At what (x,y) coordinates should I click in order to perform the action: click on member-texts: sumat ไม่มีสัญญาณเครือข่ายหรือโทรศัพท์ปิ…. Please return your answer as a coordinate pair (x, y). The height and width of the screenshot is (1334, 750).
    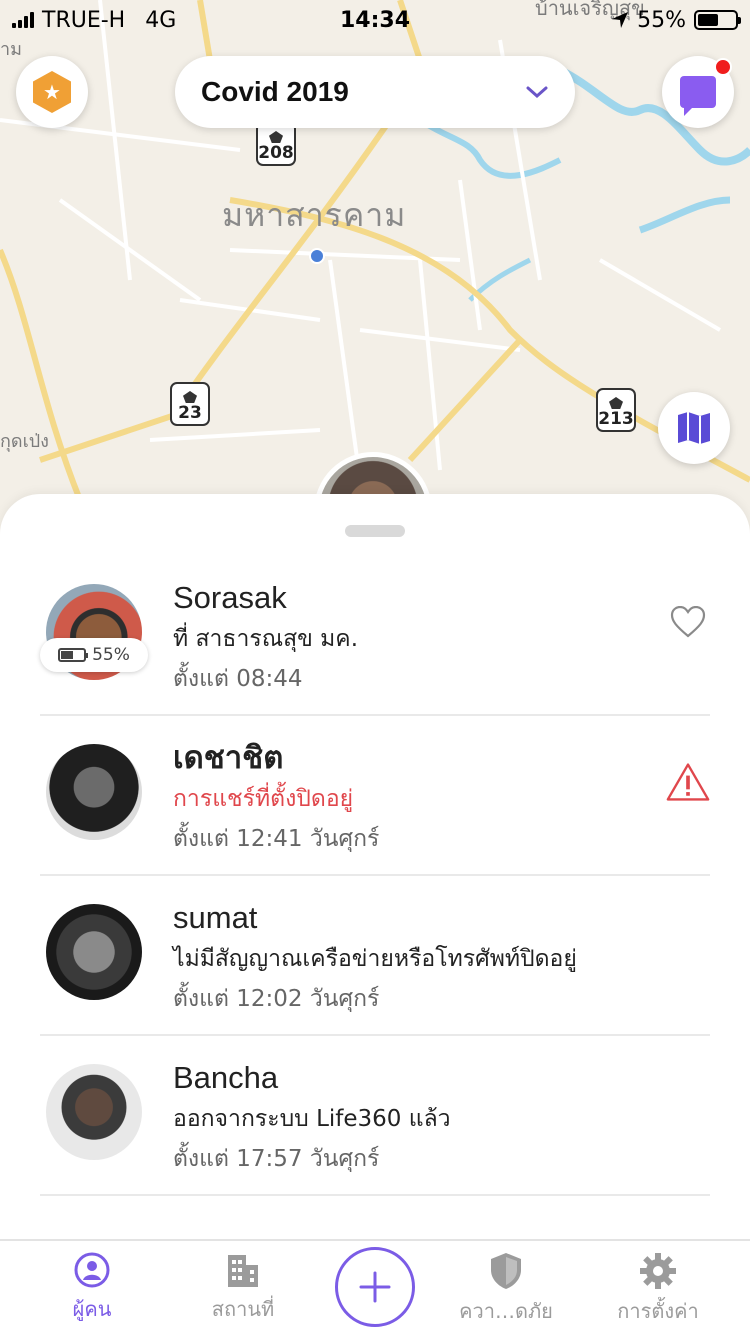
    Looking at the image, I should click on (441, 958).